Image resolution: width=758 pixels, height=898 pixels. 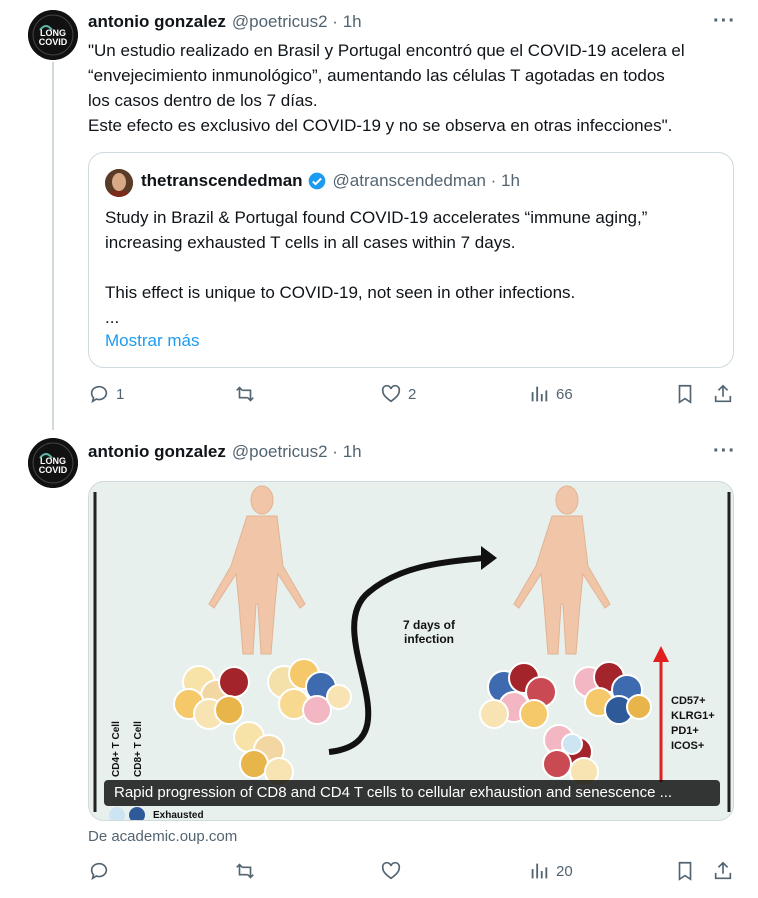 I want to click on marker-pd1: PD1+, so click(x=685, y=731).